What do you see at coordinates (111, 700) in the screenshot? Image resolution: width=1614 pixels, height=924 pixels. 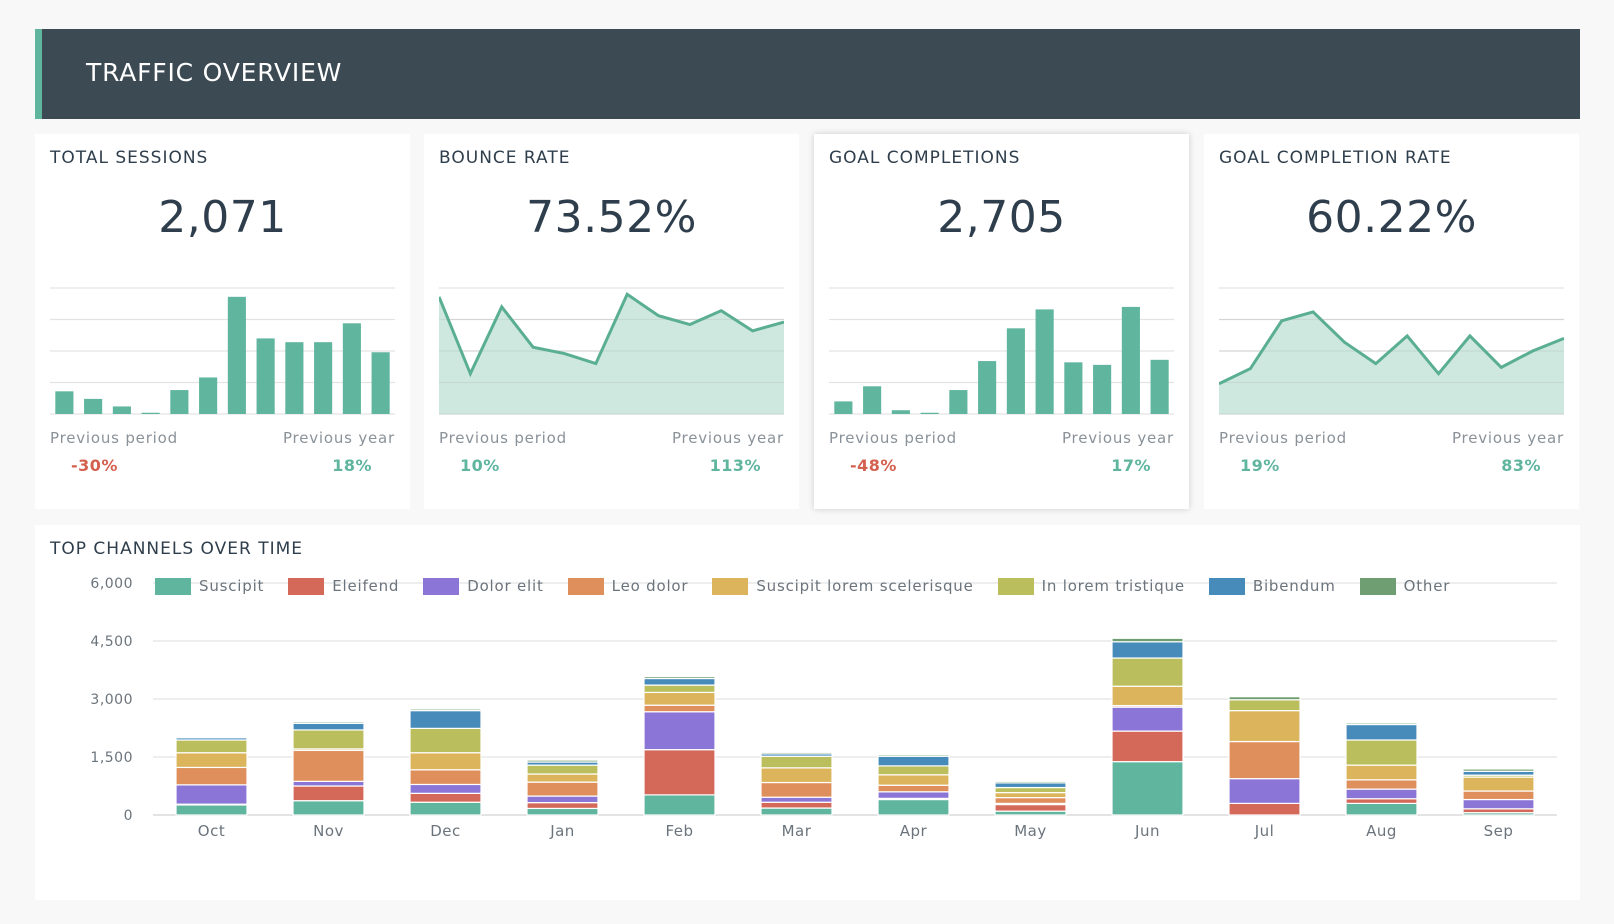 I see `y-tick-label: 3,000` at bounding box center [111, 700].